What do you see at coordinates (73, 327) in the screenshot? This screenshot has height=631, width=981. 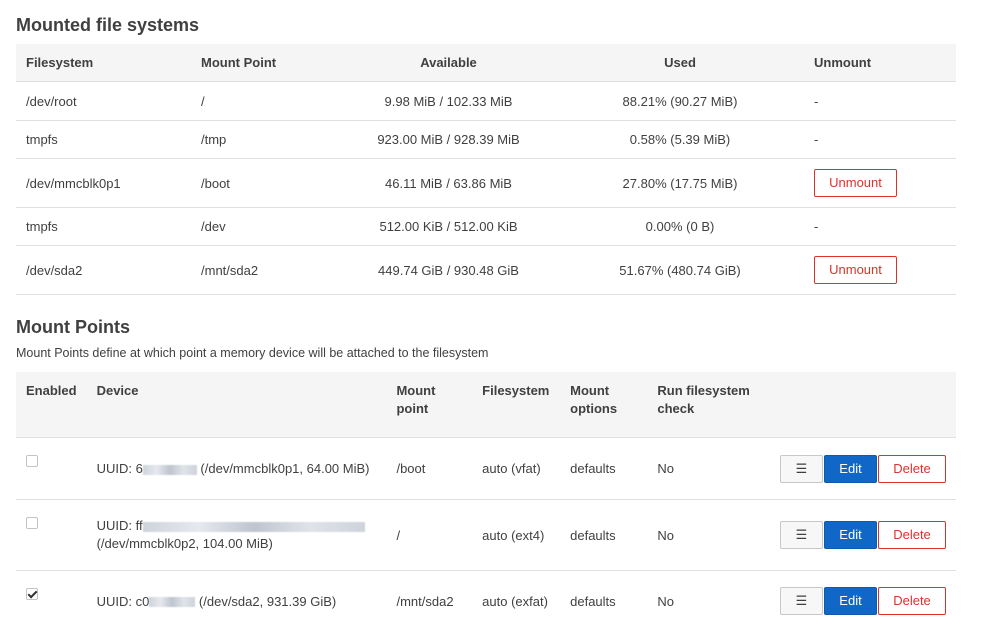 I see `mount-points-title: Mount Points` at bounding box center [73, 327].